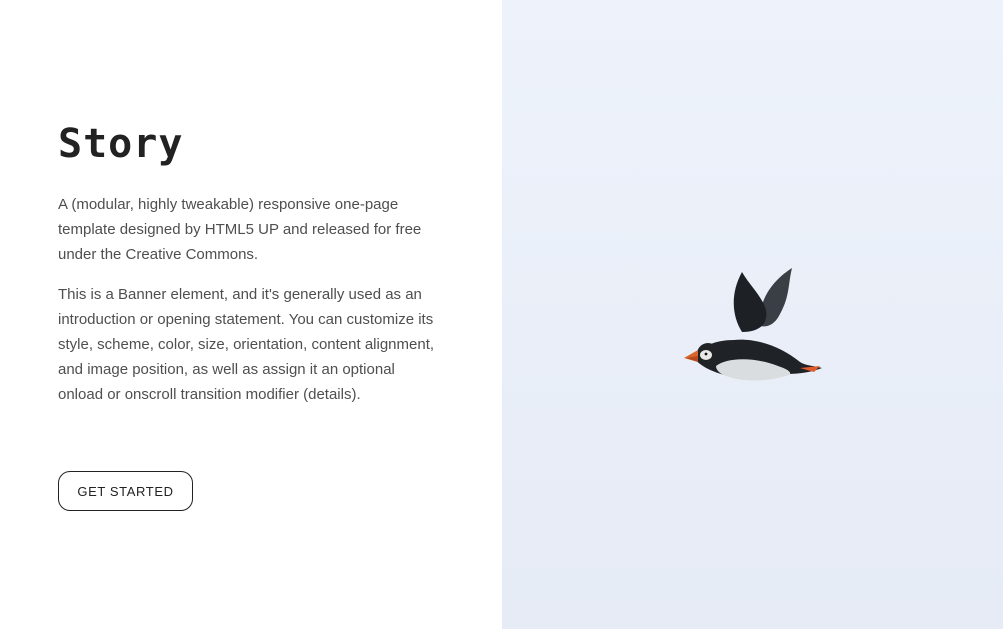 The width and height of the screenshot is (1003, 629). Describe the element at coordinates (125, 491) in the screenshot. I see `get-started-button: GET STARTED` at that location.